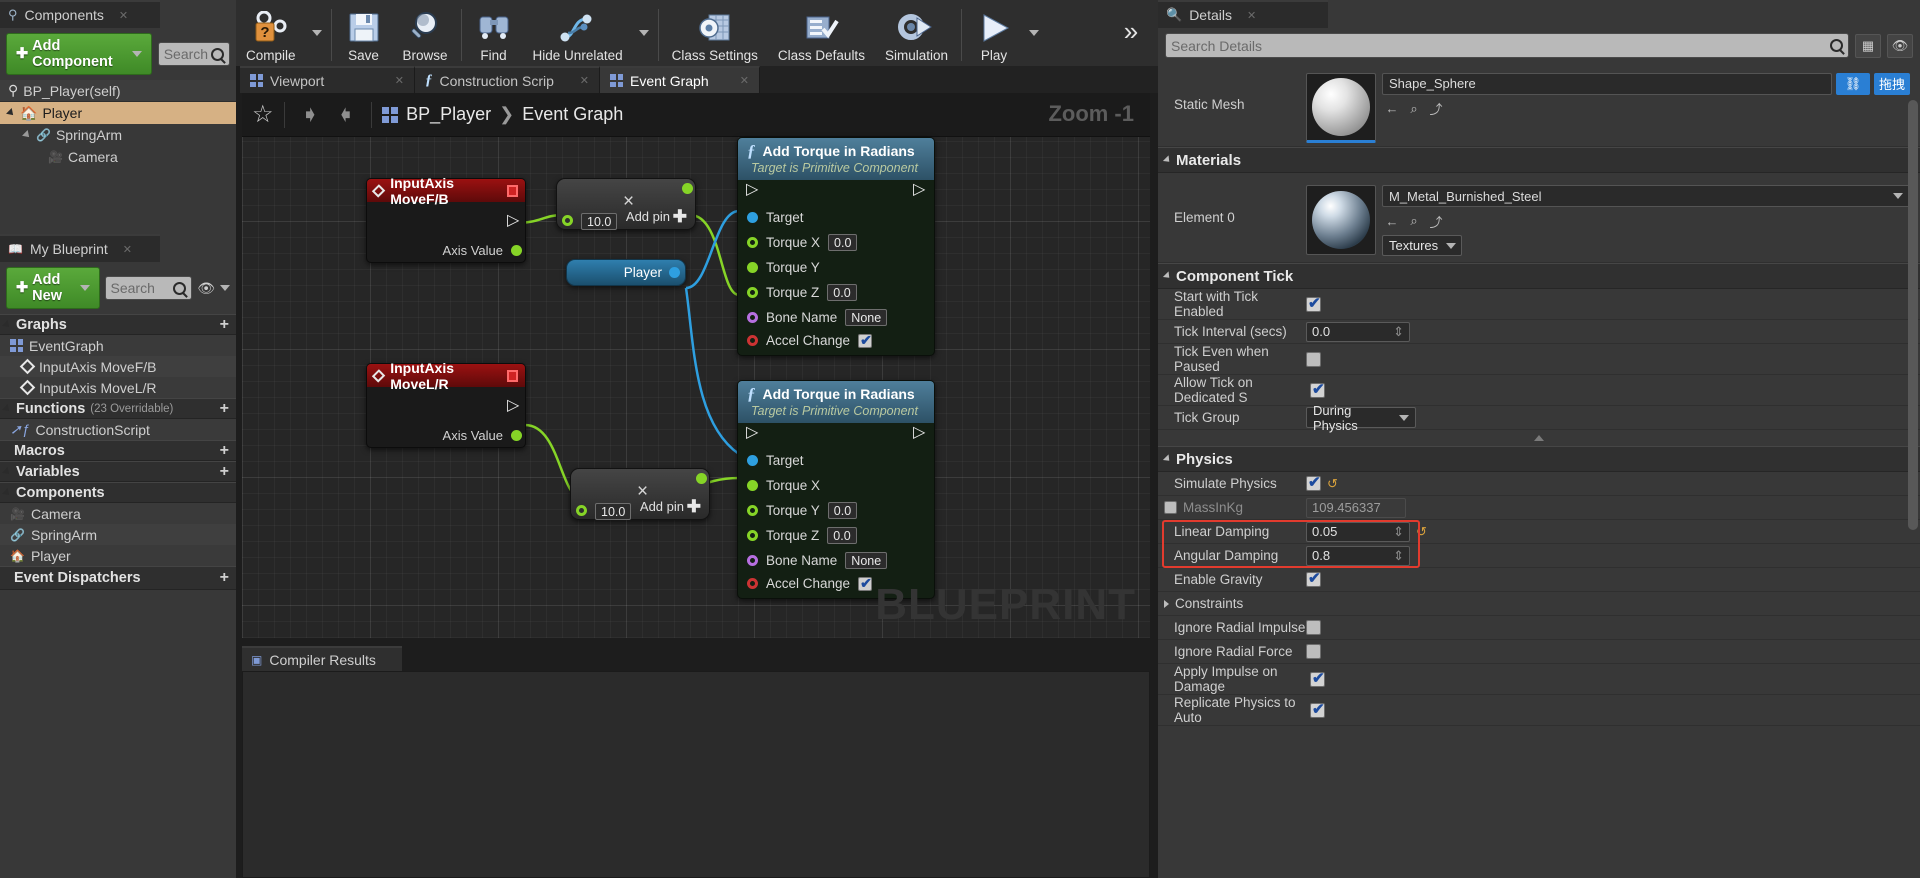 The image size is (1920, 878). I want to click on multiply-output-pin, so click(701, 478).